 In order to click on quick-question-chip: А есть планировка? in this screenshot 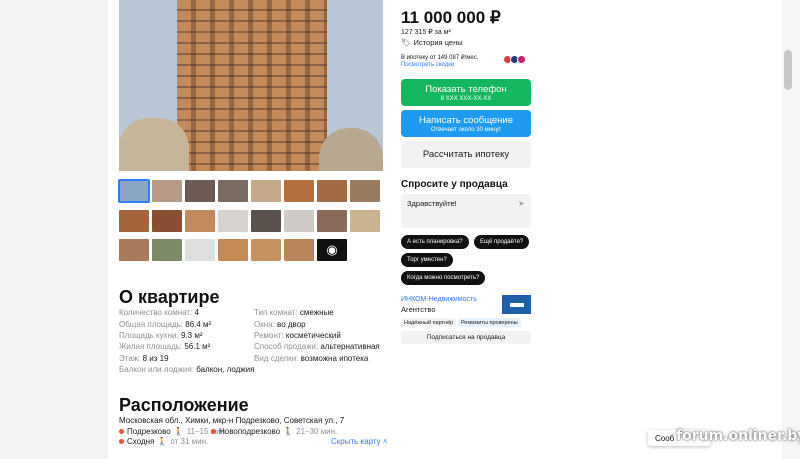, I will do `click(435, 242)`.